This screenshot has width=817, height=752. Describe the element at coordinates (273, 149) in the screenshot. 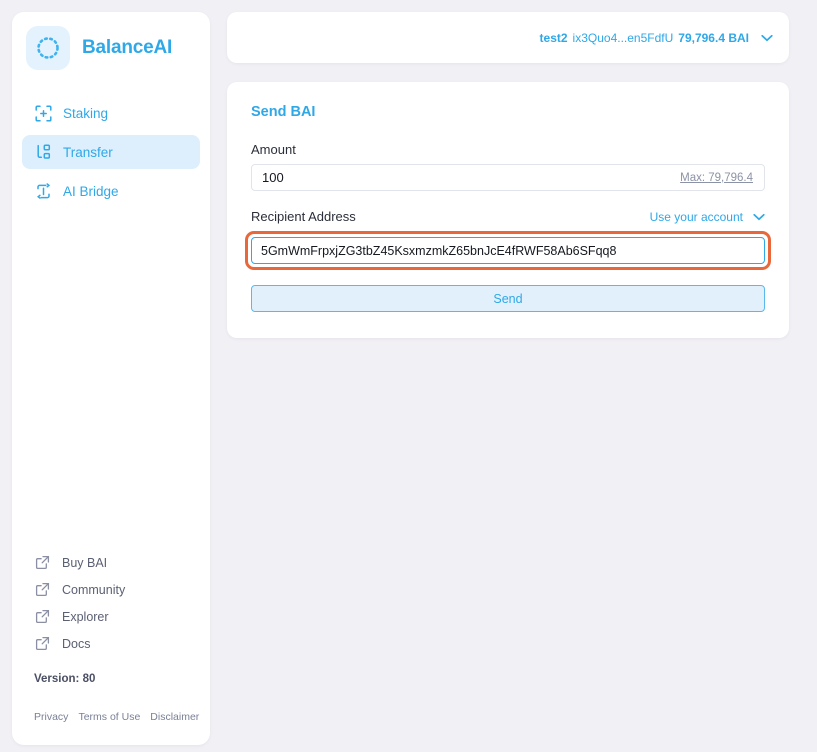

I see `amount-label: Amount` at that location.